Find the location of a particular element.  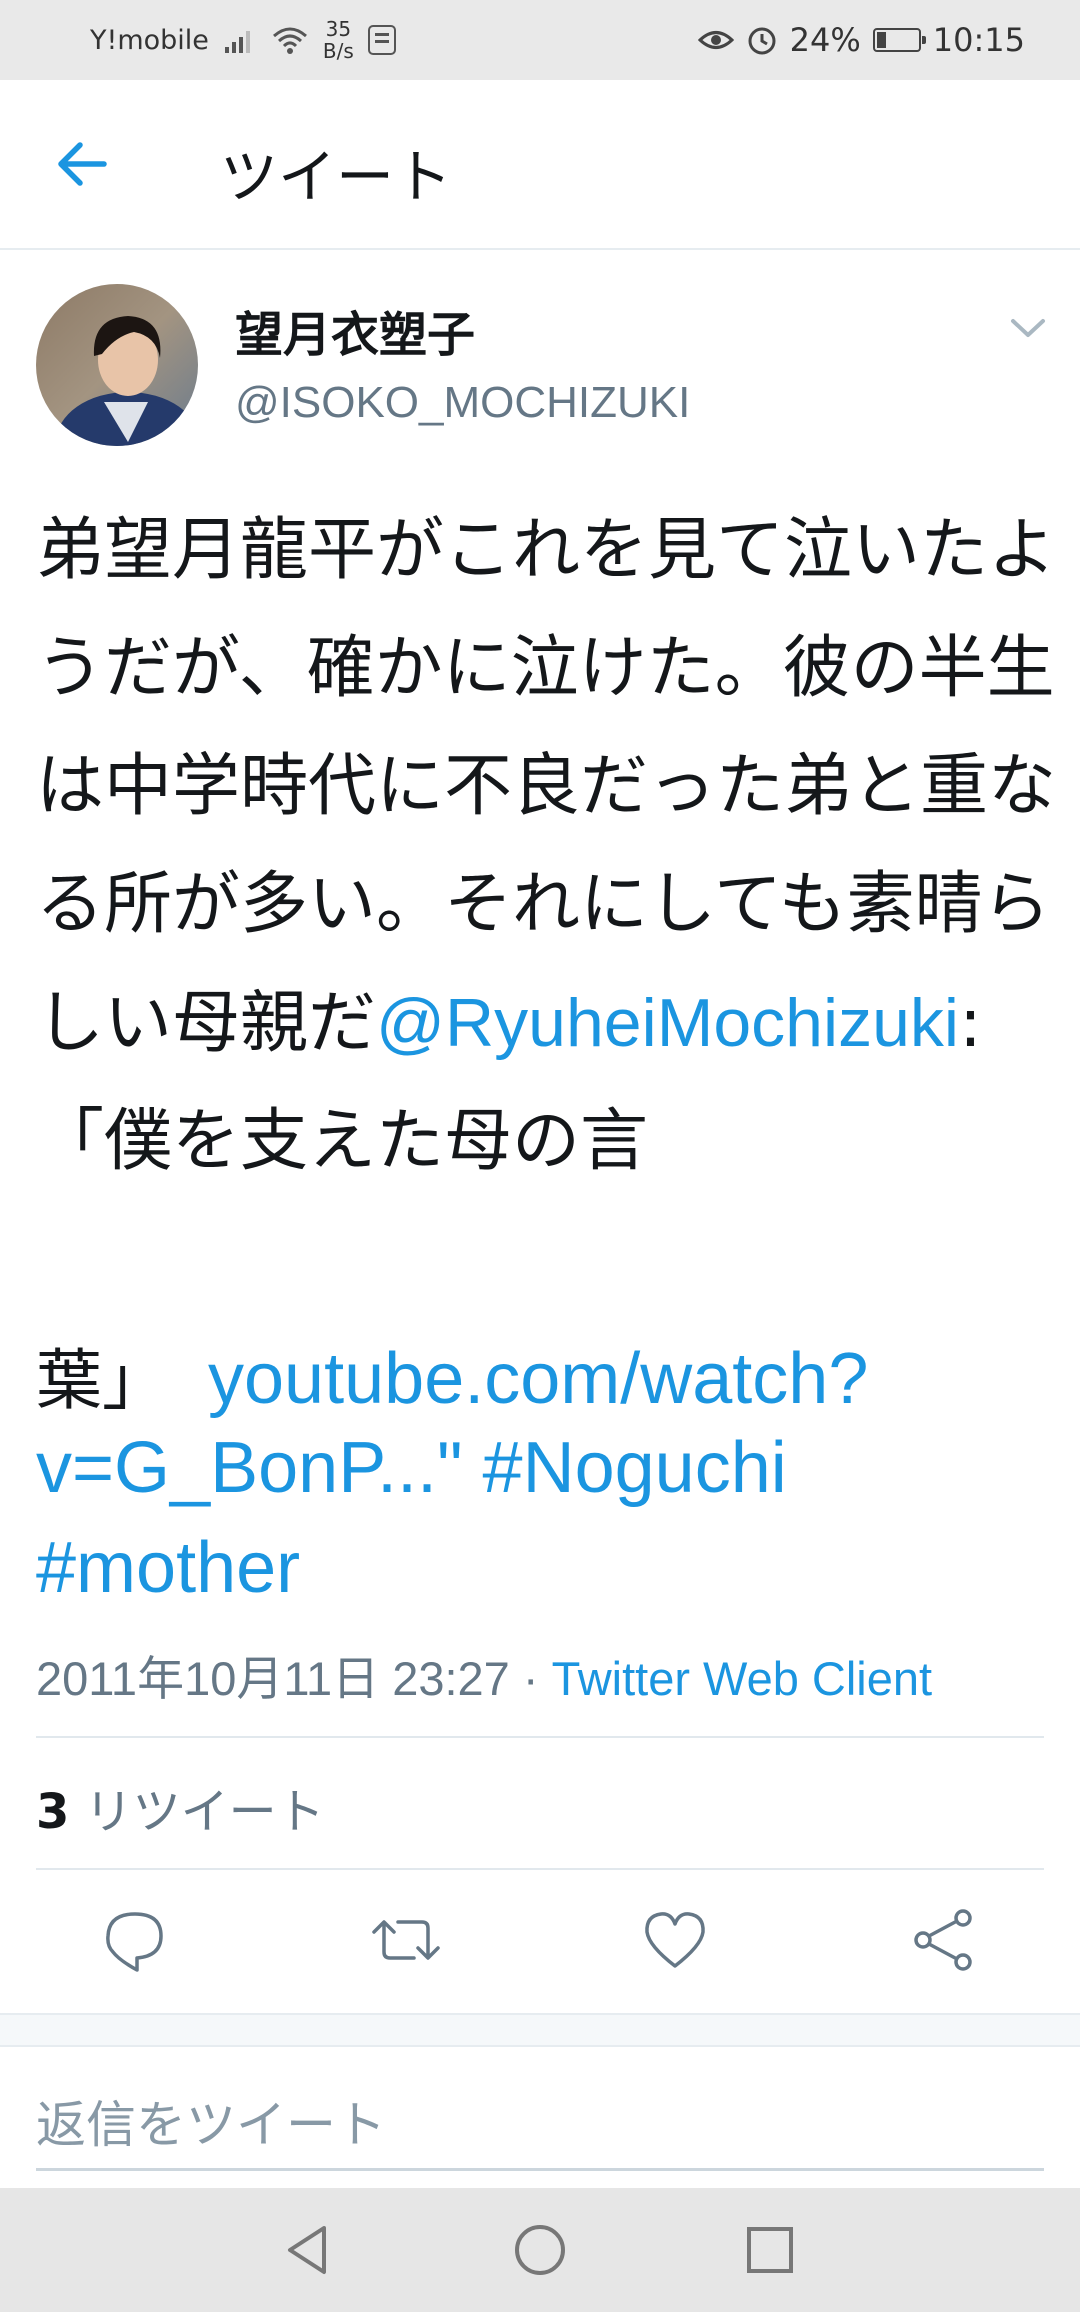

tweet-text-quote-1: 「僕を支えた母の言 is located at coordinates (342, 1141).